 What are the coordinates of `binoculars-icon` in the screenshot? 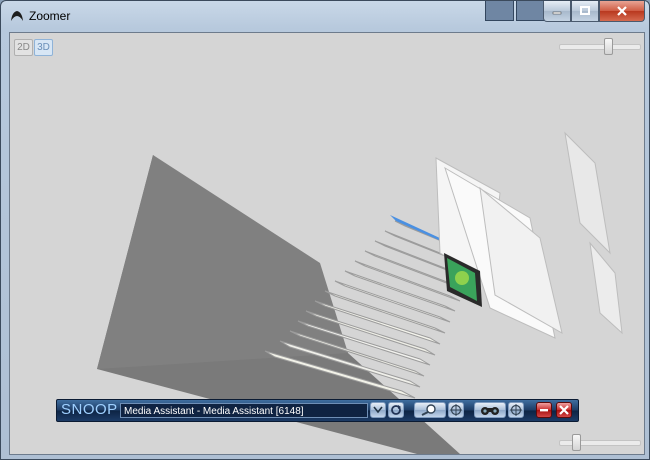 It's located at (490, 411).